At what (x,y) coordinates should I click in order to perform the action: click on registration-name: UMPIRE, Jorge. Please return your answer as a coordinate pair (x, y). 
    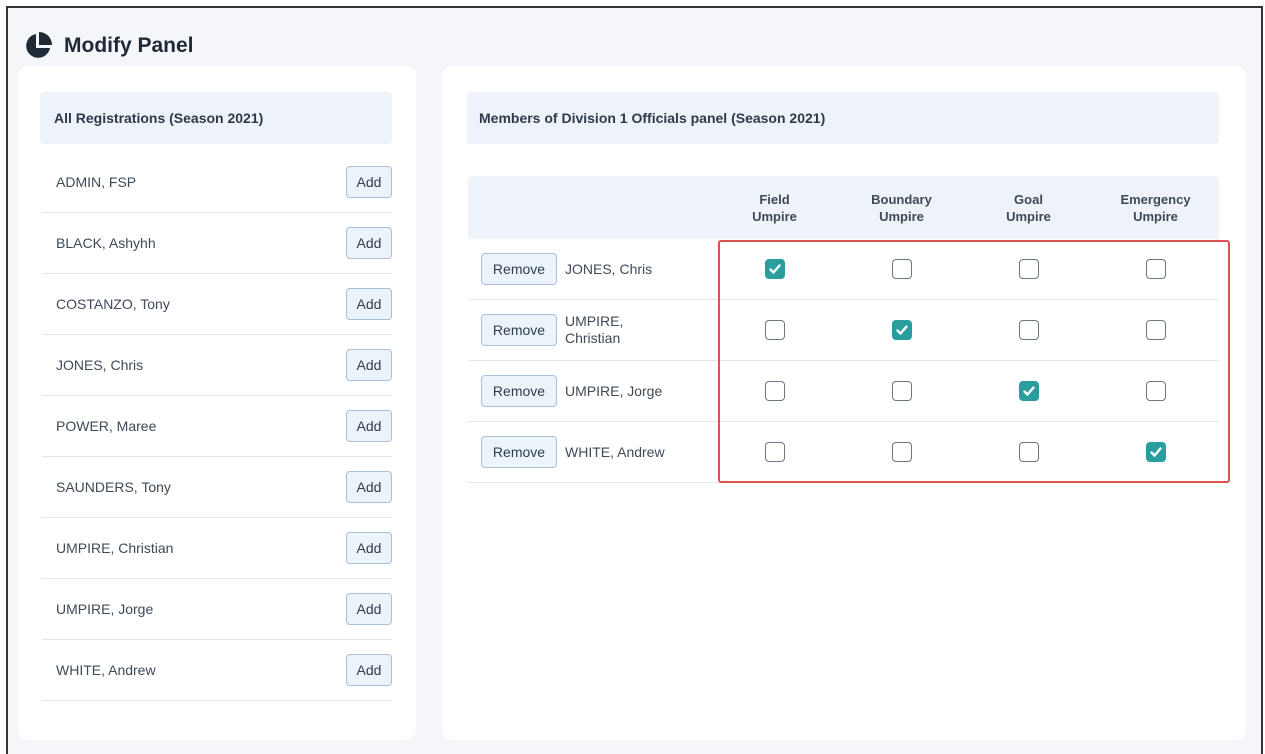
    Looking at the image, I should click on (105, 609).